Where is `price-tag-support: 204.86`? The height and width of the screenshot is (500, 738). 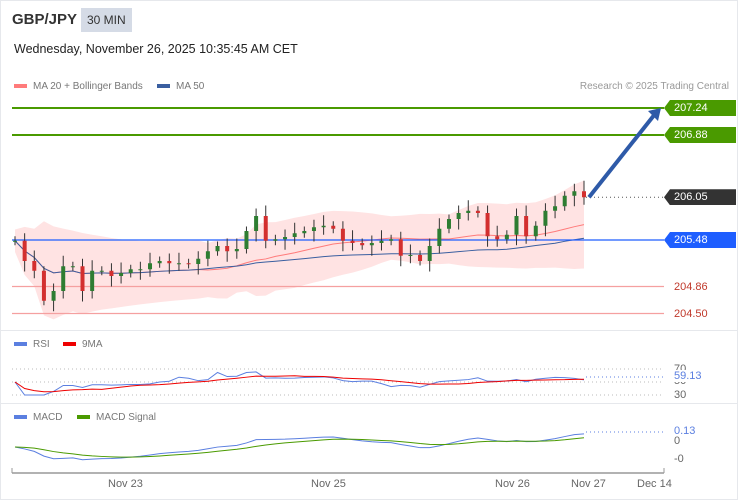 price-tag-support: 204.86 is located at coordinates (691, 286).